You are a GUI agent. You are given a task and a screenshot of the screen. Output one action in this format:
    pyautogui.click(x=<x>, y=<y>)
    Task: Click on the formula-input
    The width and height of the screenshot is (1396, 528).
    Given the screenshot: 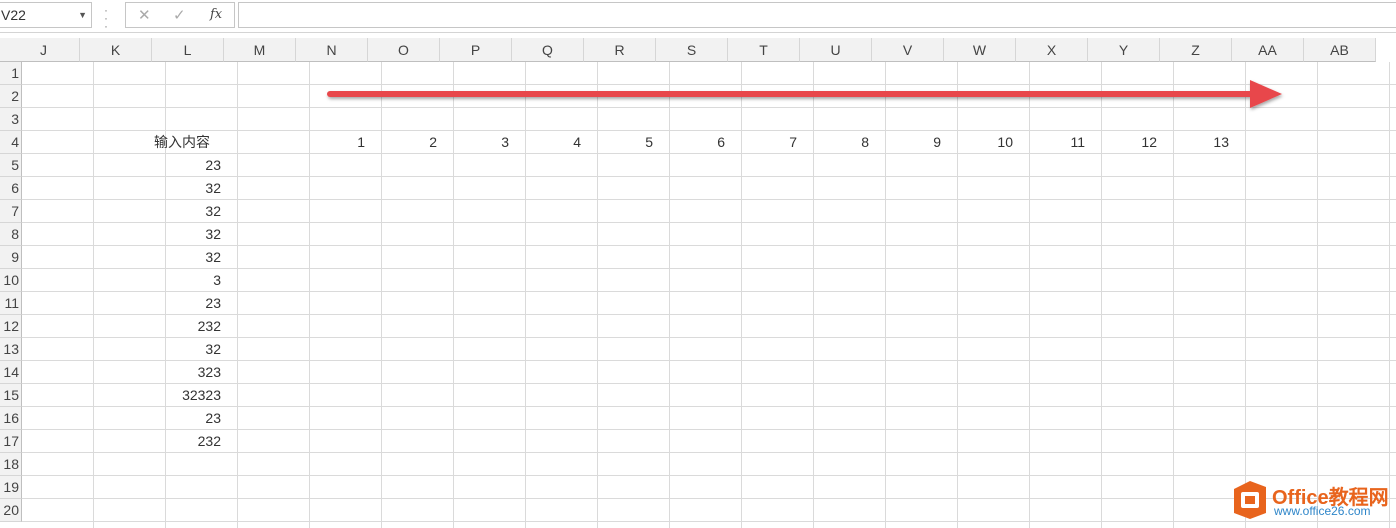 What is the action you would take?
    pyautogui.click(x=817, y=15)
    